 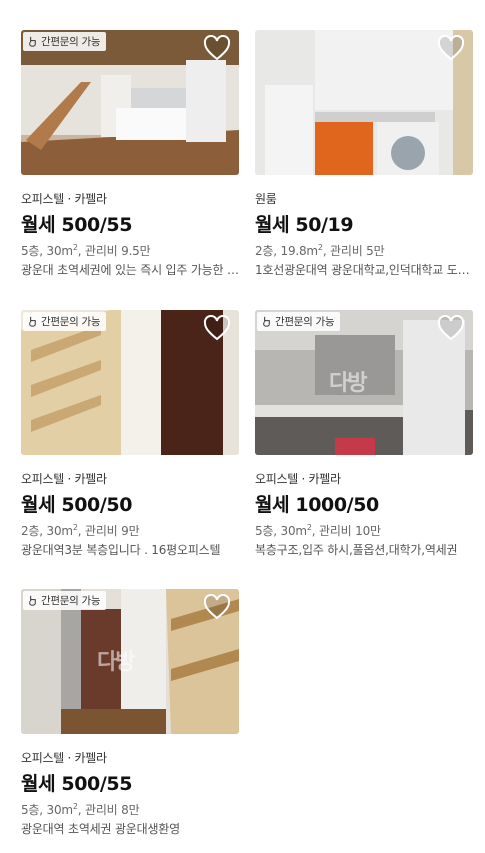 What do you see at coordinates (266, 199) in the screenshot?
I see `listing-type: 원룸` at bounding box center [266, 199].